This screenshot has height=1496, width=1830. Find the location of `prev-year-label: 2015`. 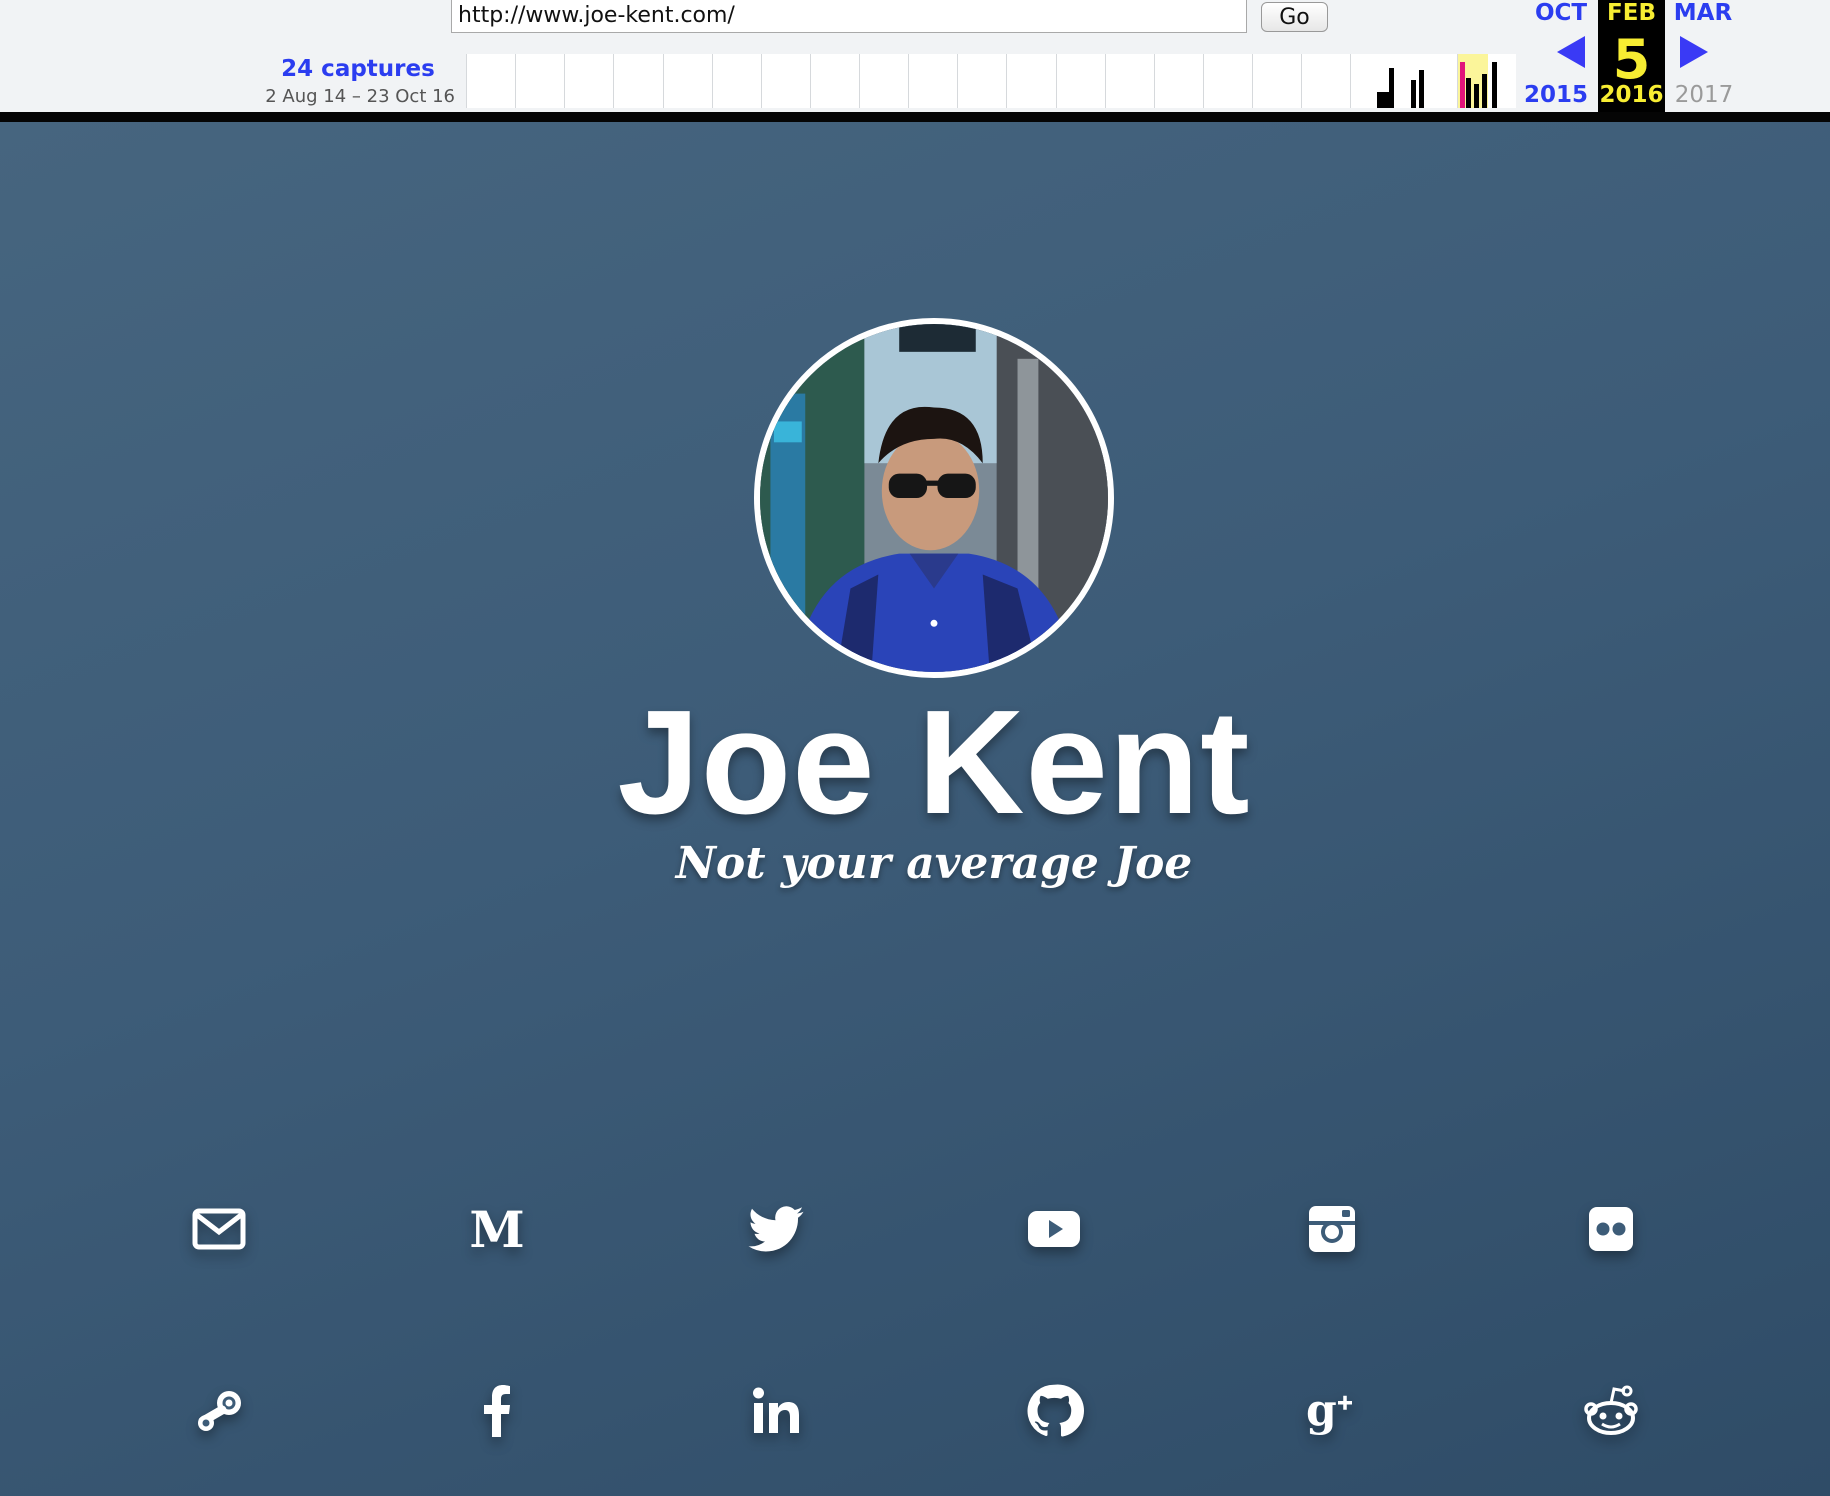

prev-year-label: 2015 is located at coordinates (1556, 95).